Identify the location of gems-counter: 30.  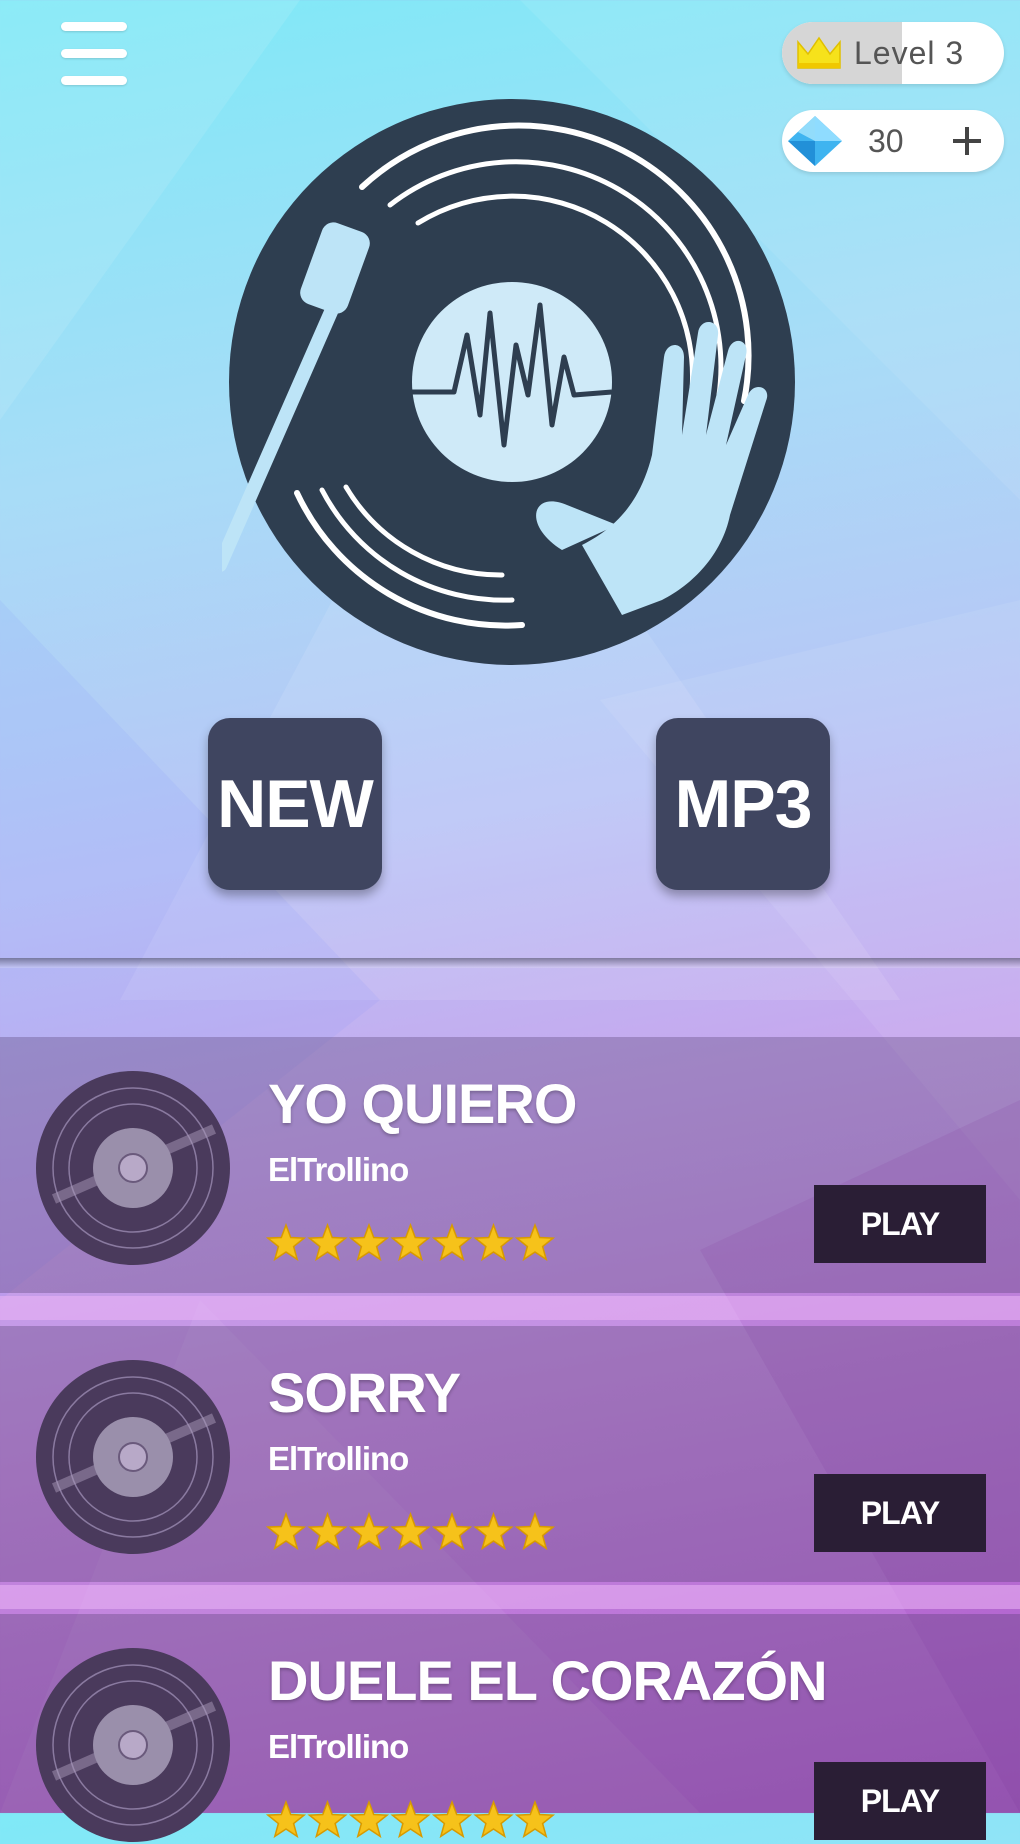
(893, 141).